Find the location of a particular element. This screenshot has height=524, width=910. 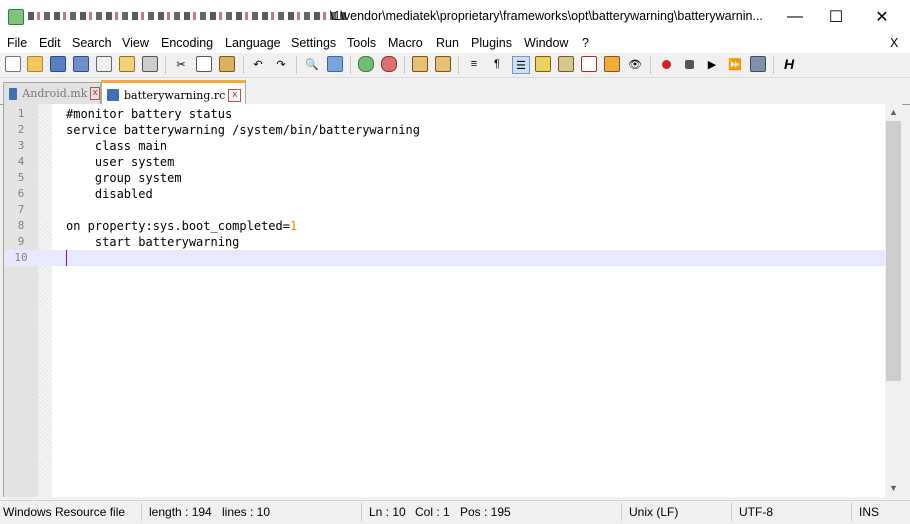

code-line: 1 #monitor battery status is located at coordinates (445, 114).